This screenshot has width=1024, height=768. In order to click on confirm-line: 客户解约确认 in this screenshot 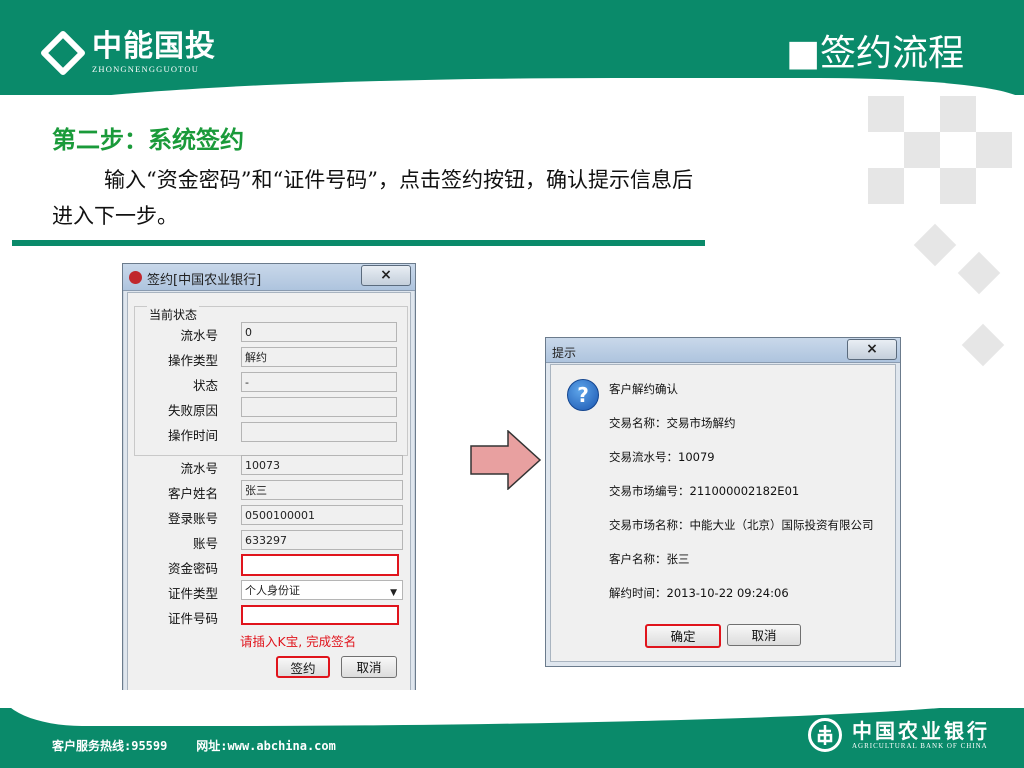, I will do `click(643, 389)`.